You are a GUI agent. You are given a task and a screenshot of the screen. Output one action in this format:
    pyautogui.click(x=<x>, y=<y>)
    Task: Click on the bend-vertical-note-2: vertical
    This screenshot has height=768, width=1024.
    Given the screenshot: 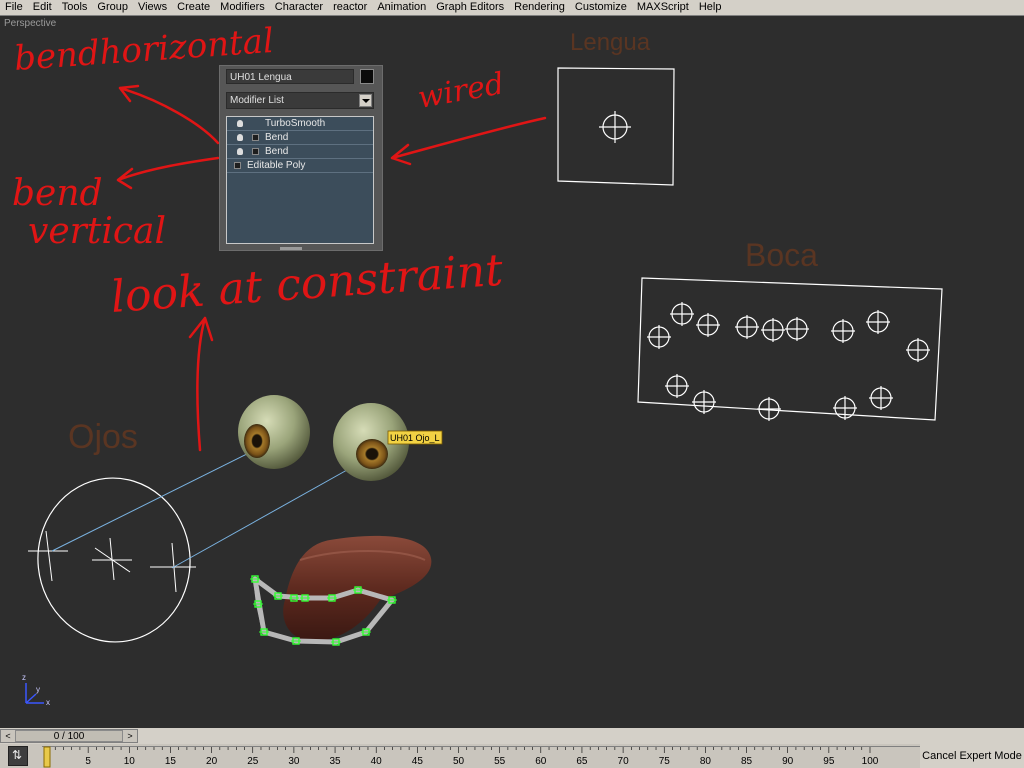 What is the action you would take?
    pyautogui.click(x=97, y=231)
    